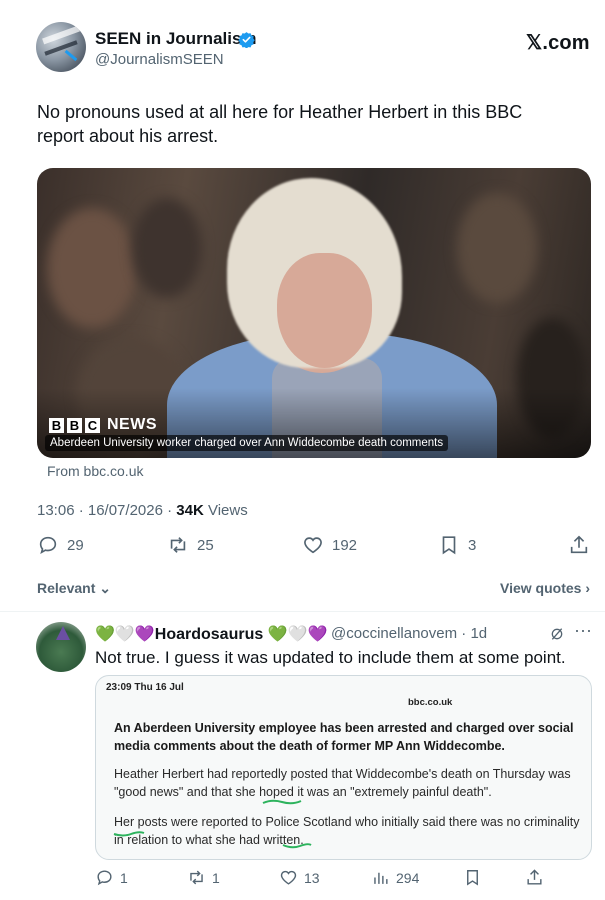 Image resolution: width=605 pixels, height=900 pixels. What do you see at coordinates (124, 877) in the screenshot?
I see `reply-reply-count: 1` at bounding box center [124, 877].